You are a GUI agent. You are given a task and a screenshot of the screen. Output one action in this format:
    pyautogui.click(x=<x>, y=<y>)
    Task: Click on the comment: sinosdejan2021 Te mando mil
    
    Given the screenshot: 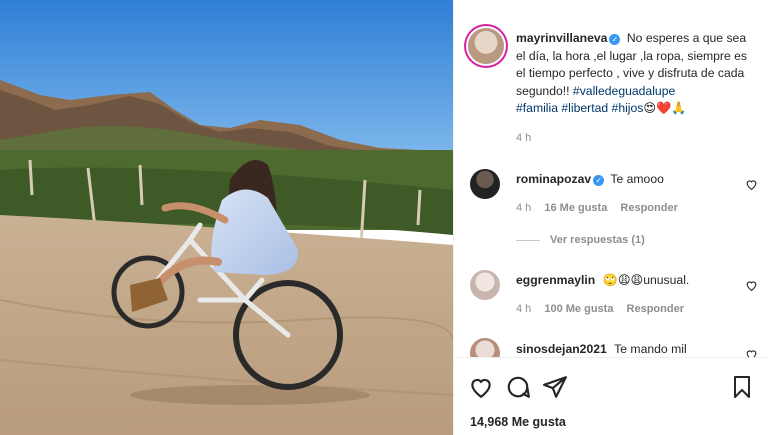 What is the action you would take?
    pyautogui.click(x=601, y=349)
    